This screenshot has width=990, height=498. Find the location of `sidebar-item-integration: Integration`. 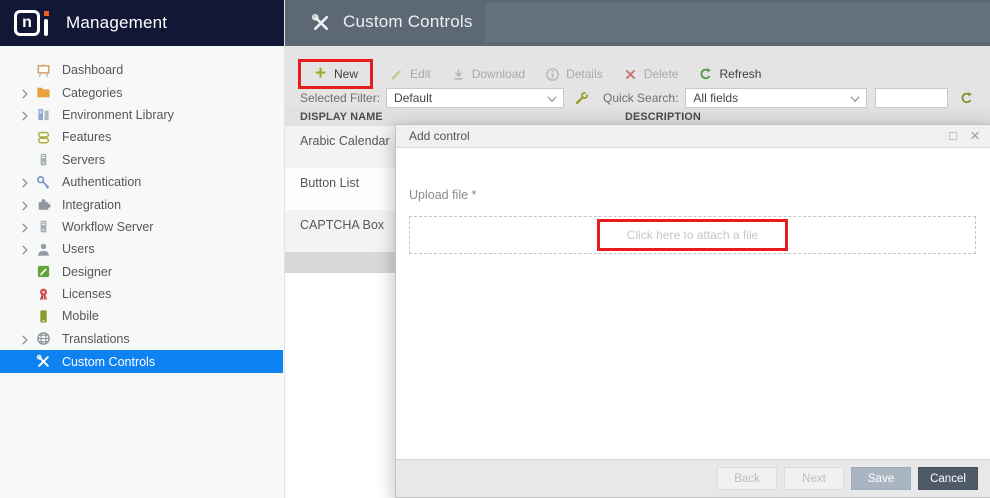

sidebar-item-integration: Integration is located at coordinates (141, 204).